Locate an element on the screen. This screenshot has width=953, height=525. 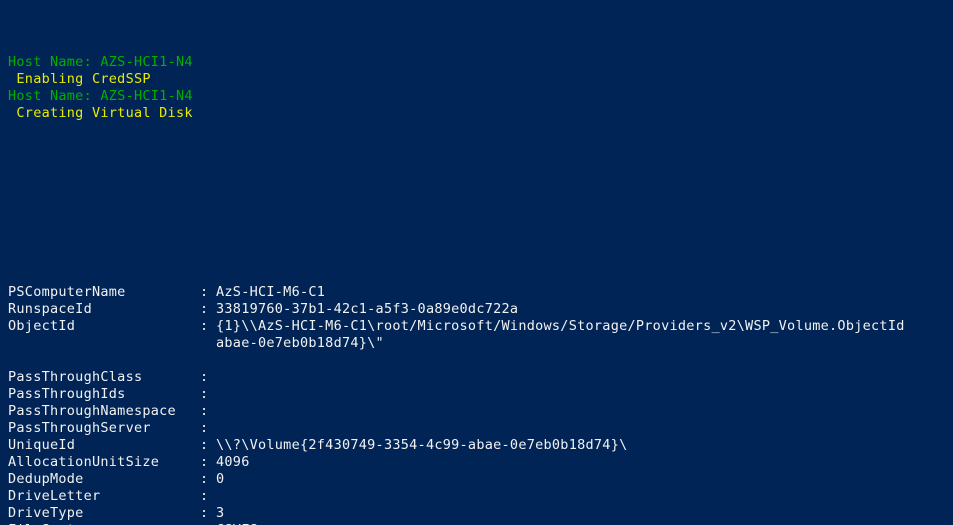
property-row: PassThroughNamespace: is located at coordinates (480, 411).